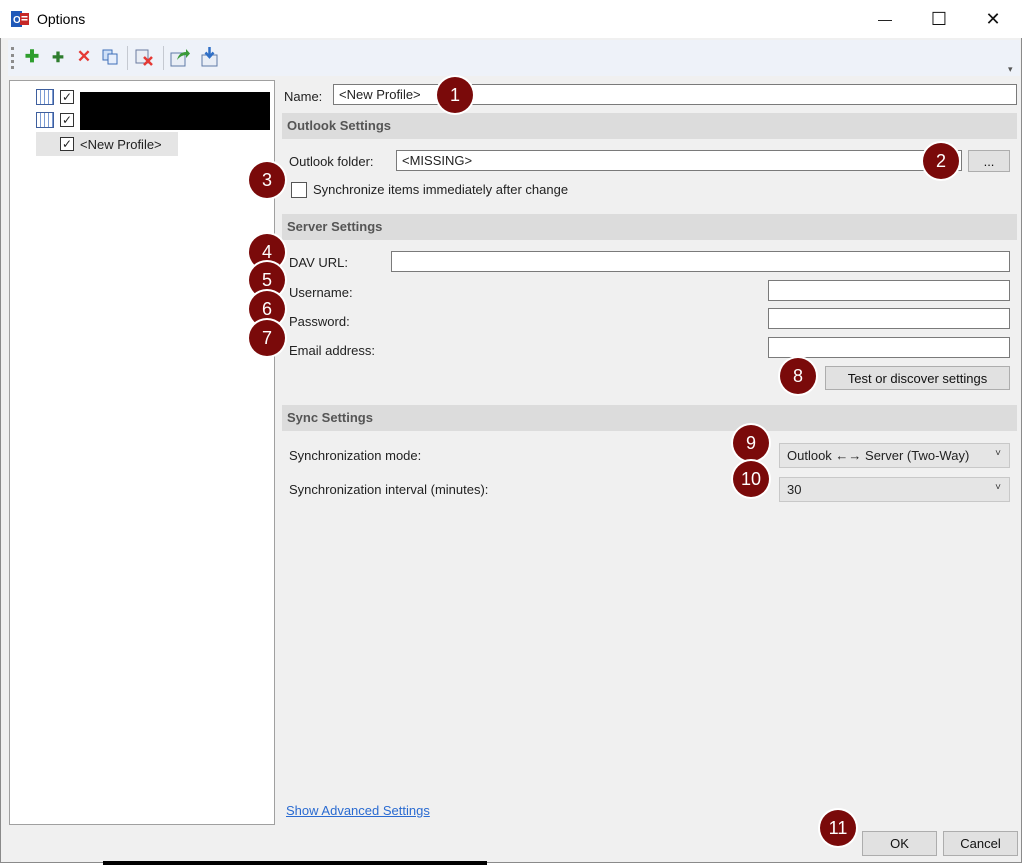  Describe the element at coordinates (878, 455) in the screenshot. I see `sync-mode-value: Outlook ←→ Server (Two-Way)` at that location.